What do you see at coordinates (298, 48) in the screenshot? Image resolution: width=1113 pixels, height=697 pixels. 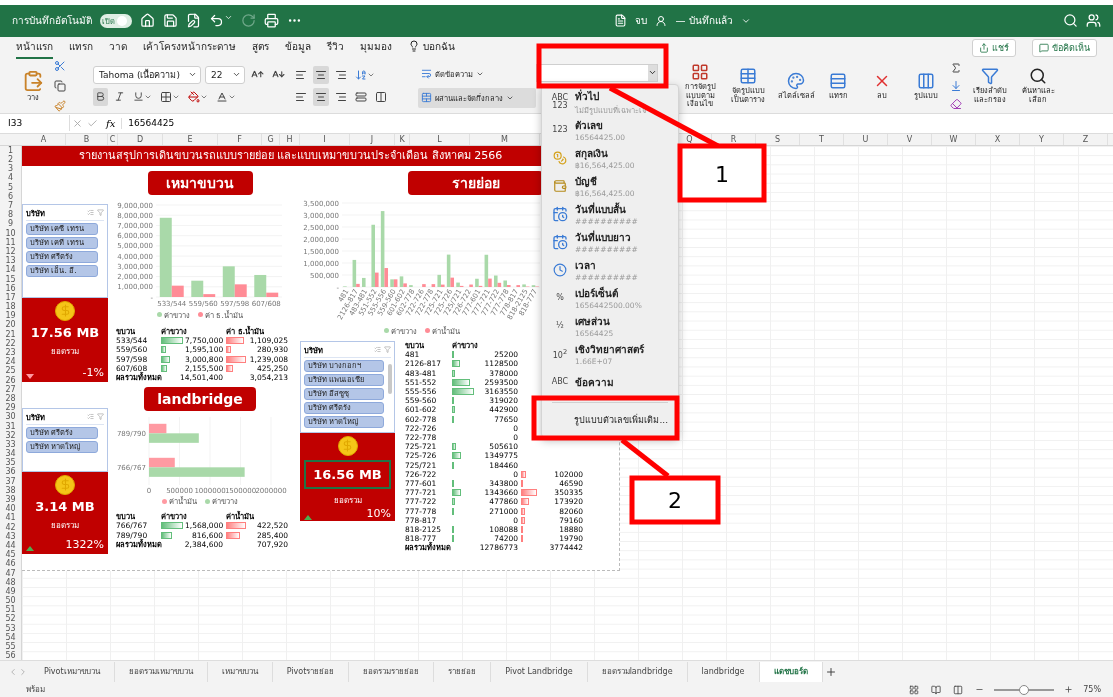 I see `ribbon-tab: ข้อมูล` at bounding box center [298, 48].